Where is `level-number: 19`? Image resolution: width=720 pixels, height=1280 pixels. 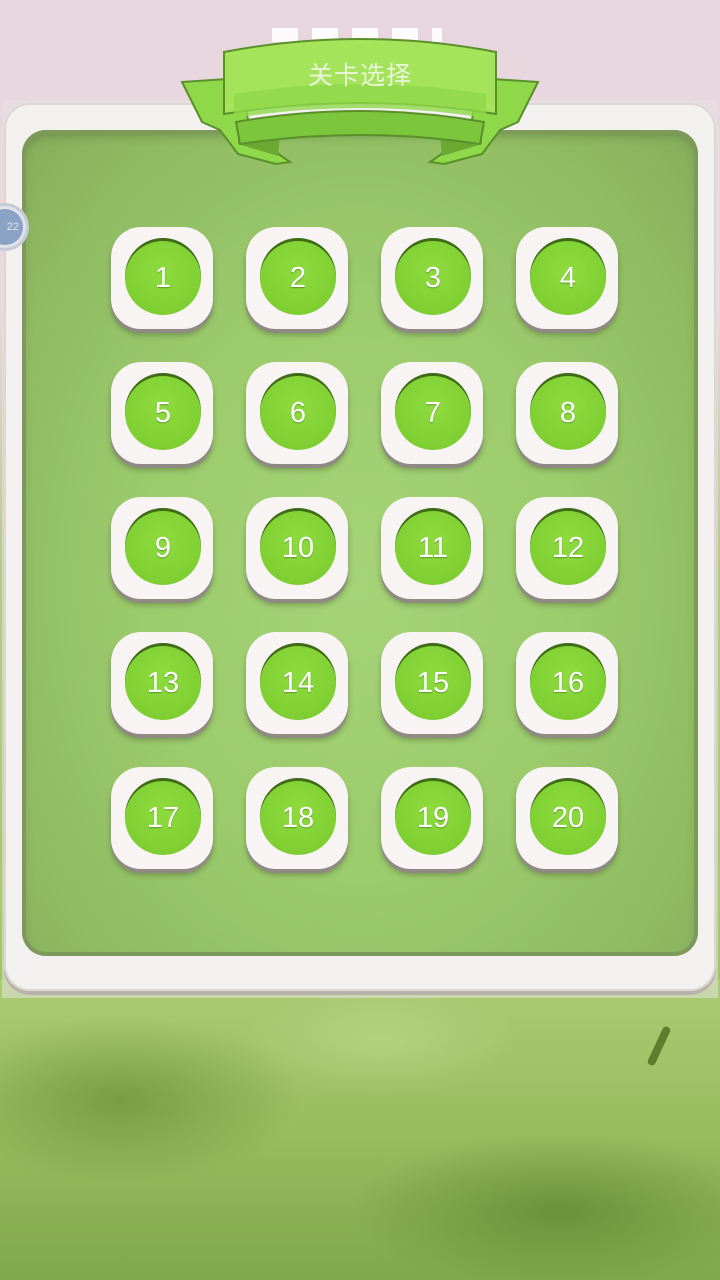 level-number: 19 is located at coordinates (433, 818).